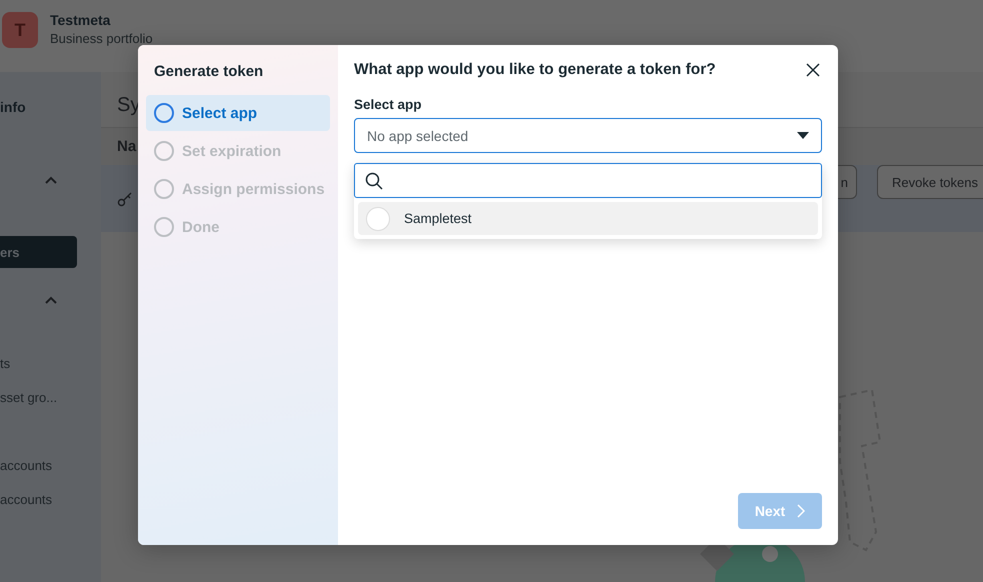 The image size is (983, 582). What do you see at coordinates (238, 227) in the screenshot?
I see `step: Done` at bounding box center [238, 227].